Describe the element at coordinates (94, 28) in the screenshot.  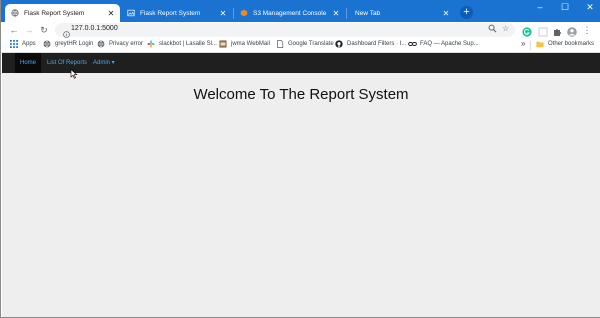
I see `url-text: 127.0.0.1:5000` at that location.